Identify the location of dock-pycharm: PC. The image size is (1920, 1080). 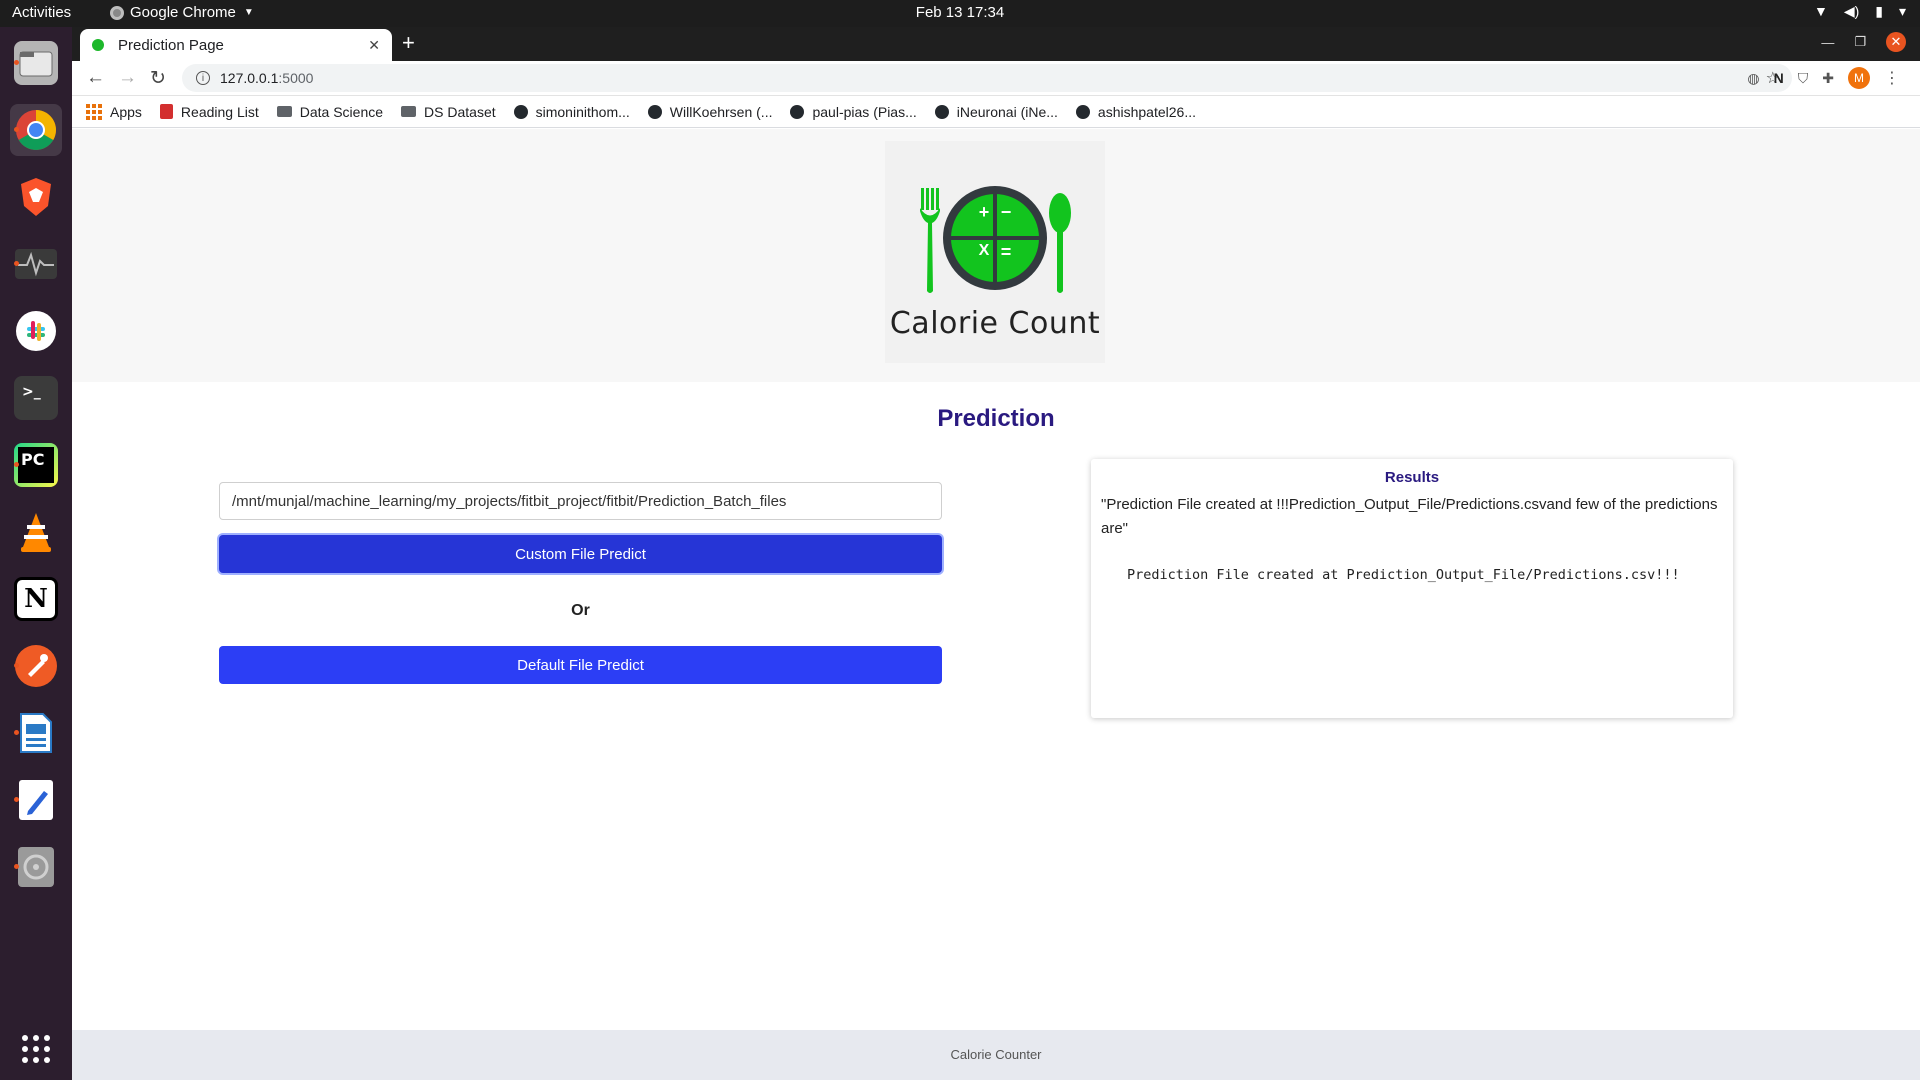
(36, 465).